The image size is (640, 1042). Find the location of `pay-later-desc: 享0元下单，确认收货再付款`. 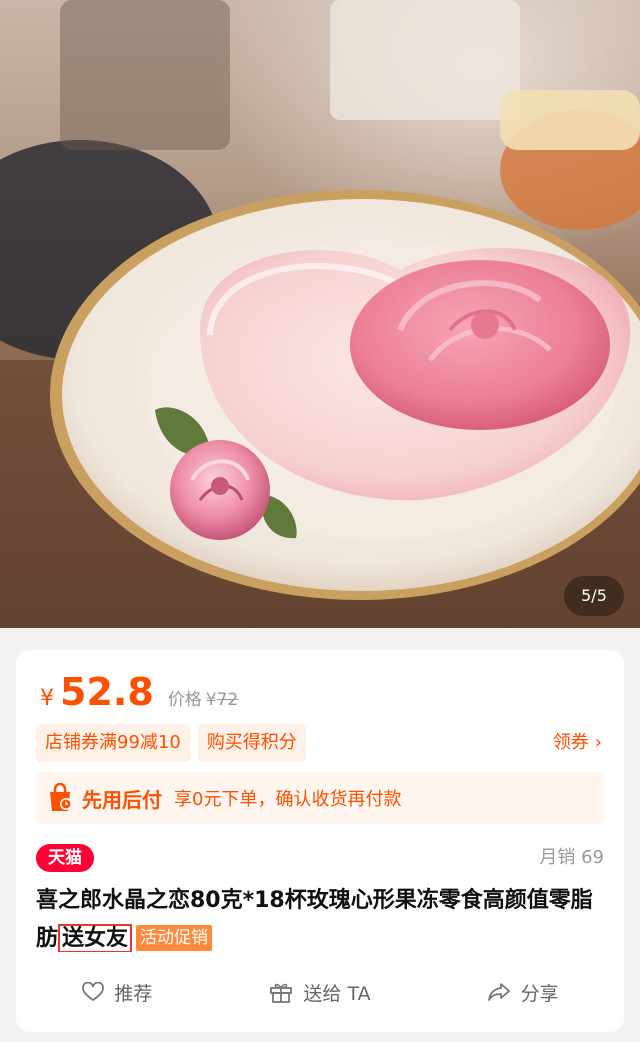

pay-later-desc: 享0元下单，确认收货再付款 is located at coordinates (288, 799).